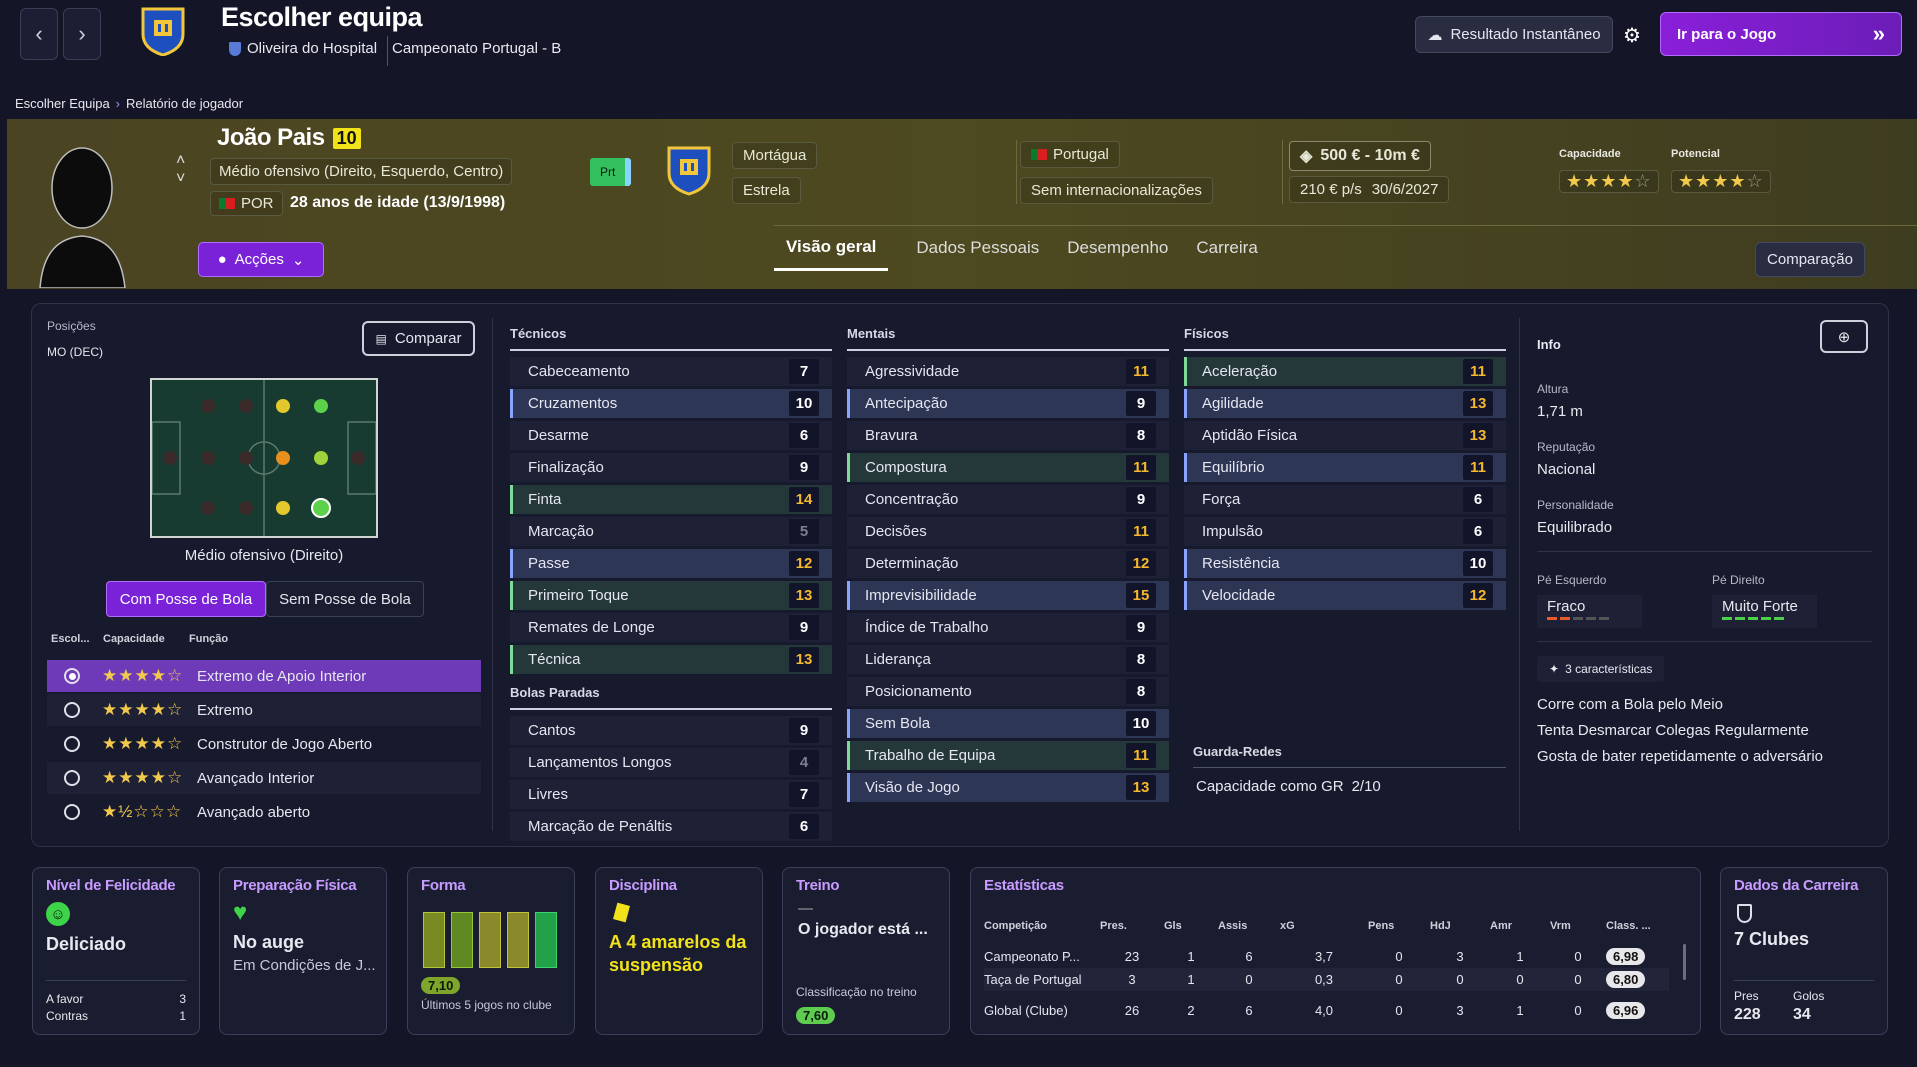 The width and height of the screenshot is (1917, 1067). I want to click on attr-row: Cabeceamento 7, so click(671, 371).